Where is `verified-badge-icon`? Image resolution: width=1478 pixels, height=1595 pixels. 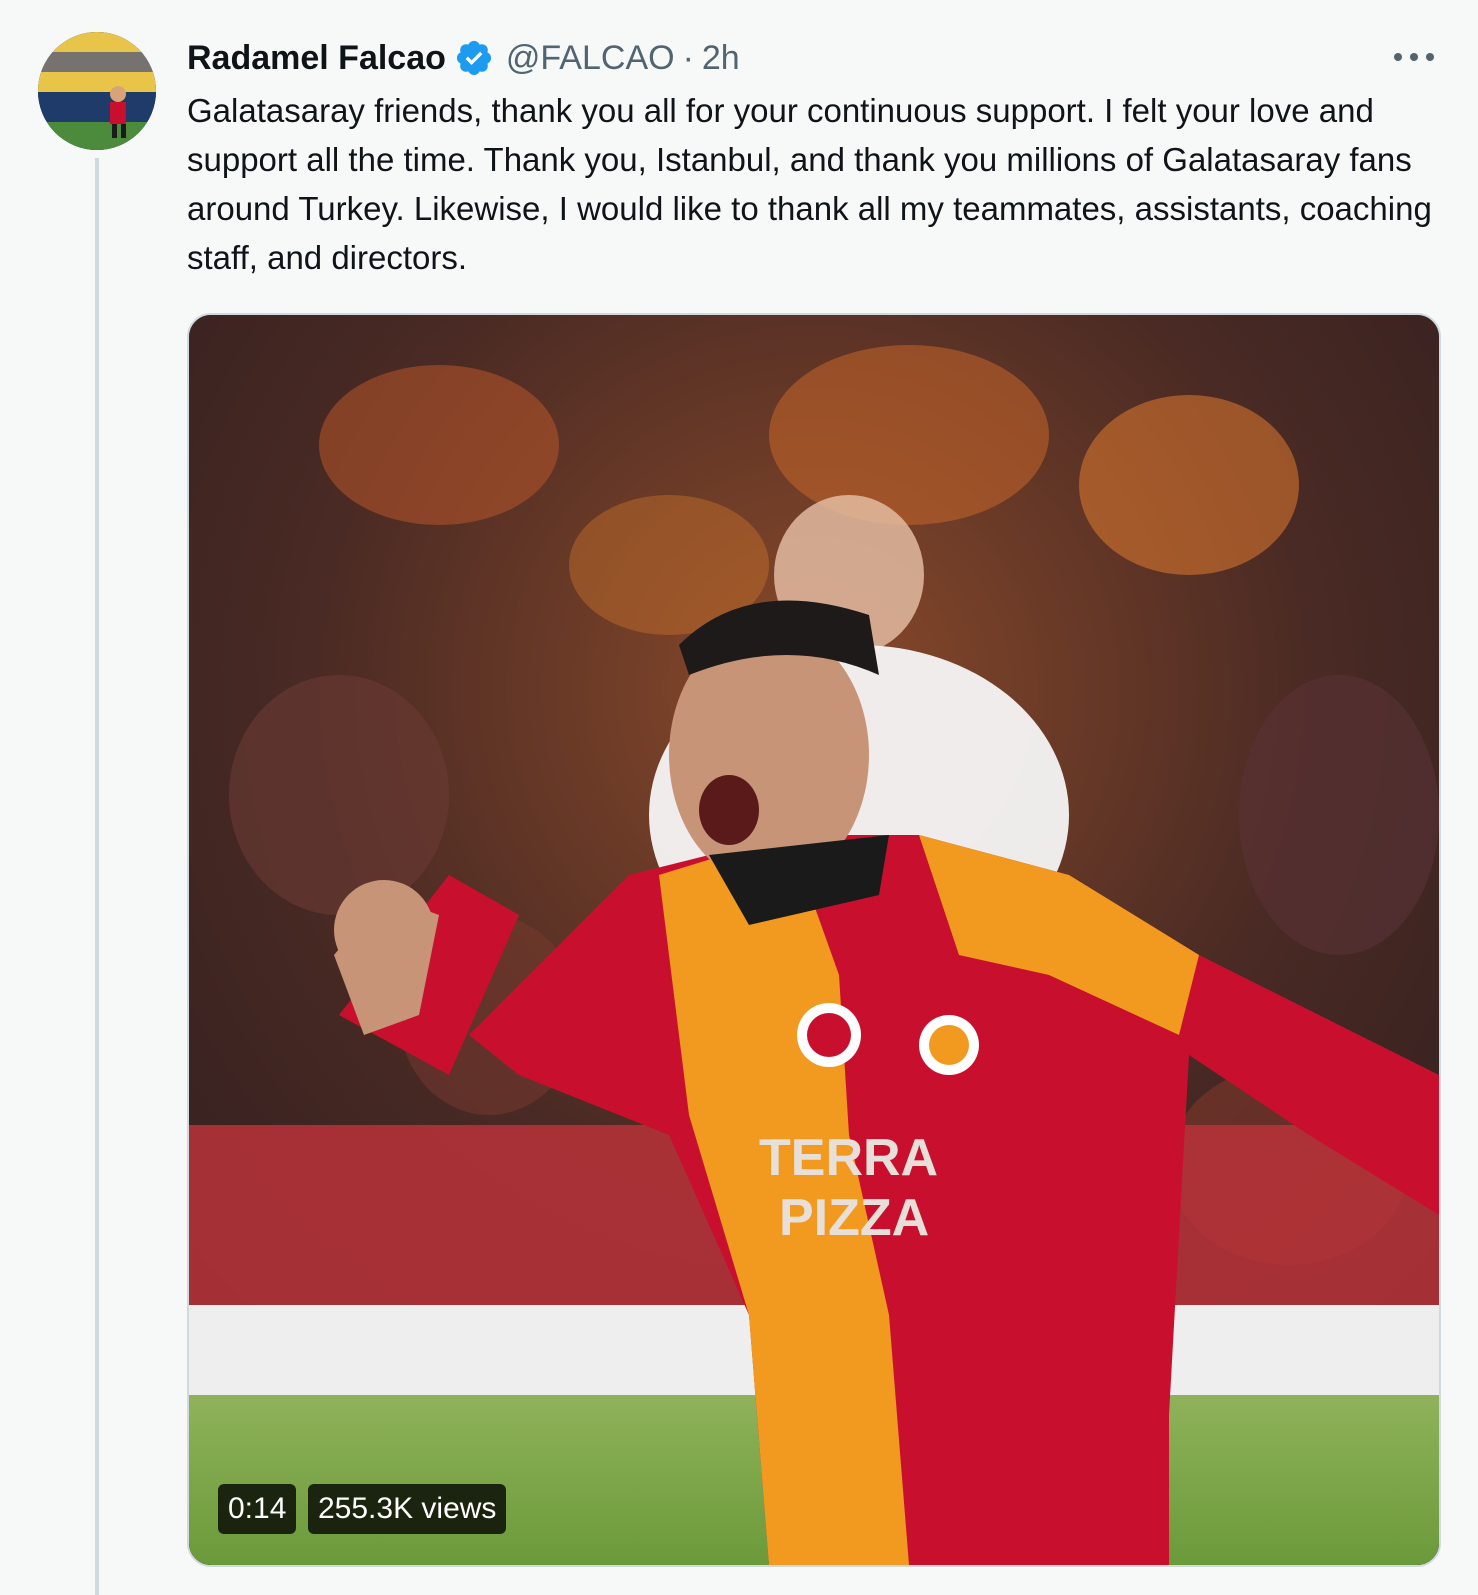 verified-badge-icon is located at coordinates (474, 58).